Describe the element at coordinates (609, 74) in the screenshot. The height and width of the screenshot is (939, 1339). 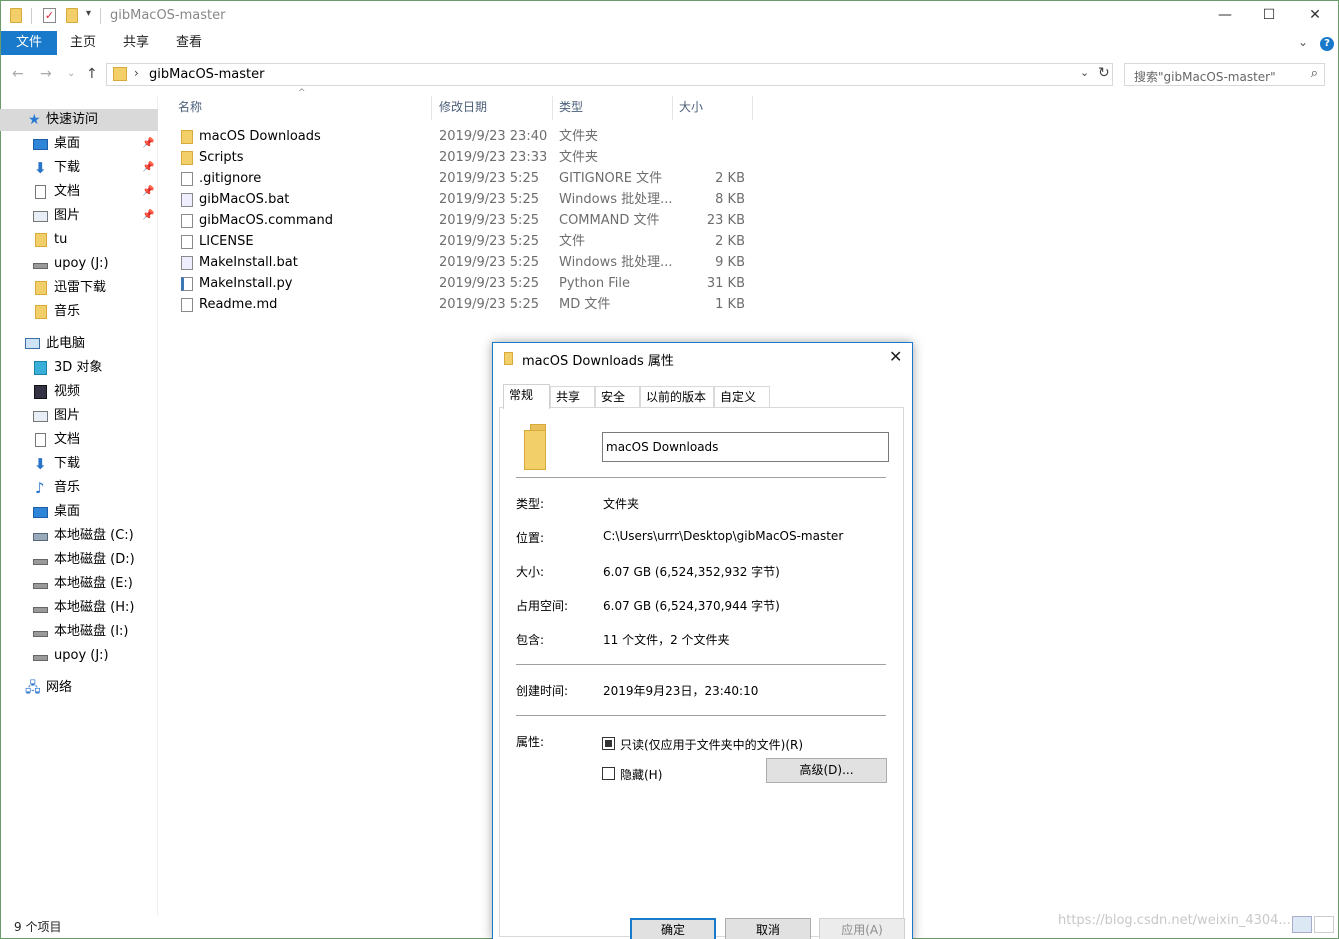
I see `address-bar: › gibMacOS-master ⌄ ↻` at that location.